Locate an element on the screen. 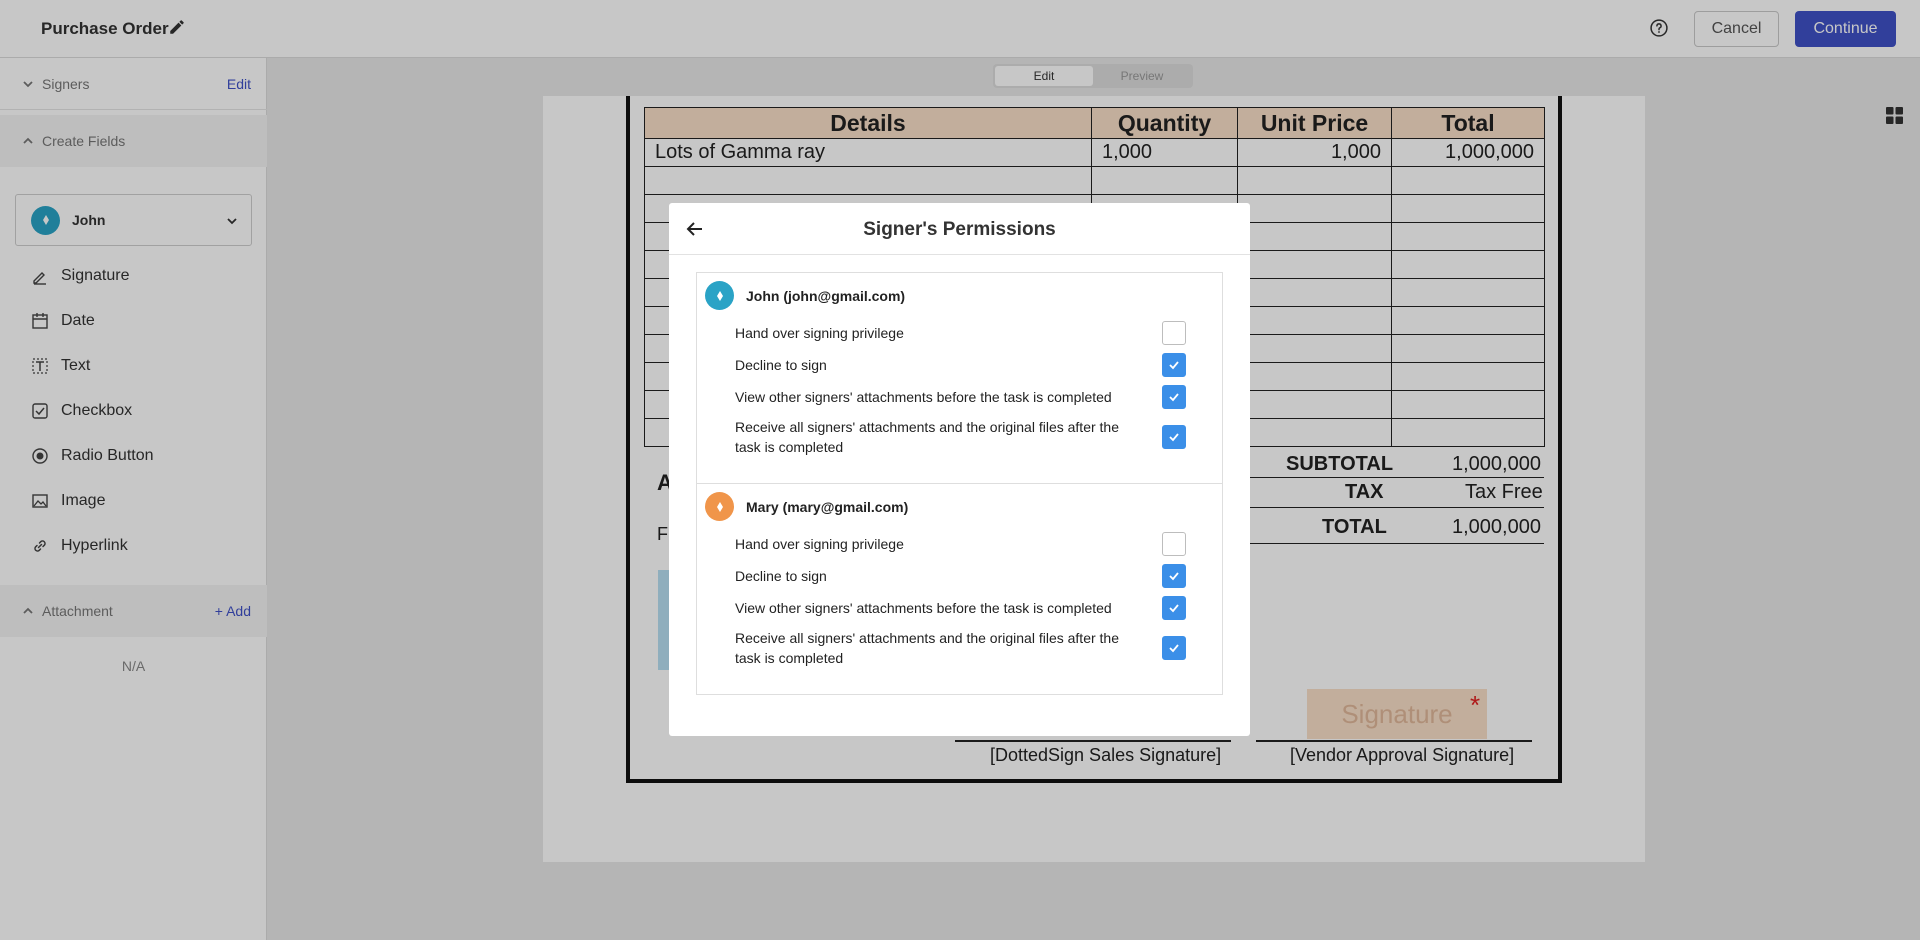 The height and width of the screenshot is (940, 1920). signer-header-mary: Mary (mary@gmail.com) is located at coordinates (806, 506).